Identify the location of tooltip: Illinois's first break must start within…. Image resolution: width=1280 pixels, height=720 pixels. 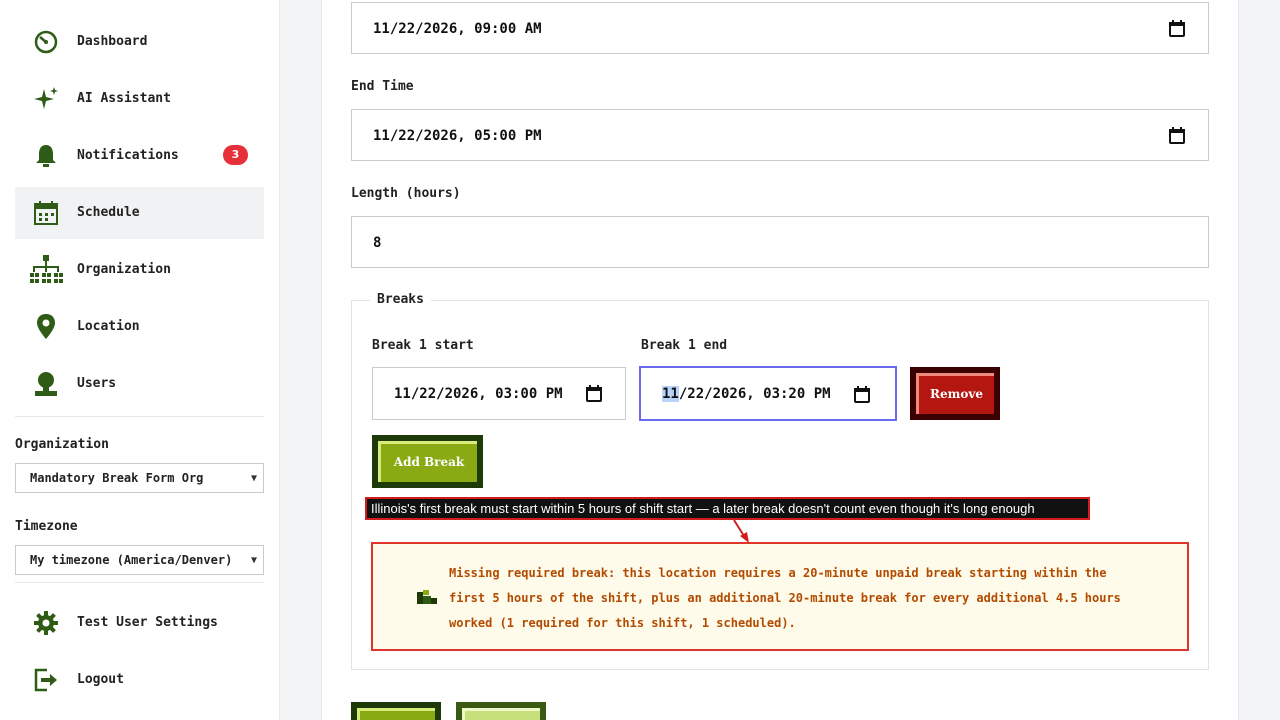
(727, 508).